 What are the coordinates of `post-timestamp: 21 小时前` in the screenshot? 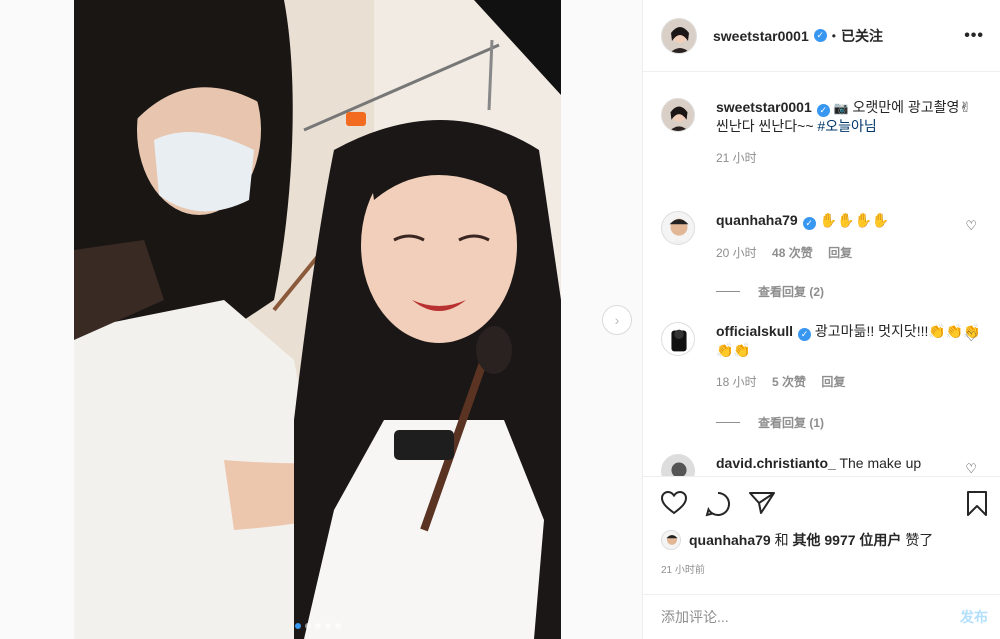 It's located at (683, 568).